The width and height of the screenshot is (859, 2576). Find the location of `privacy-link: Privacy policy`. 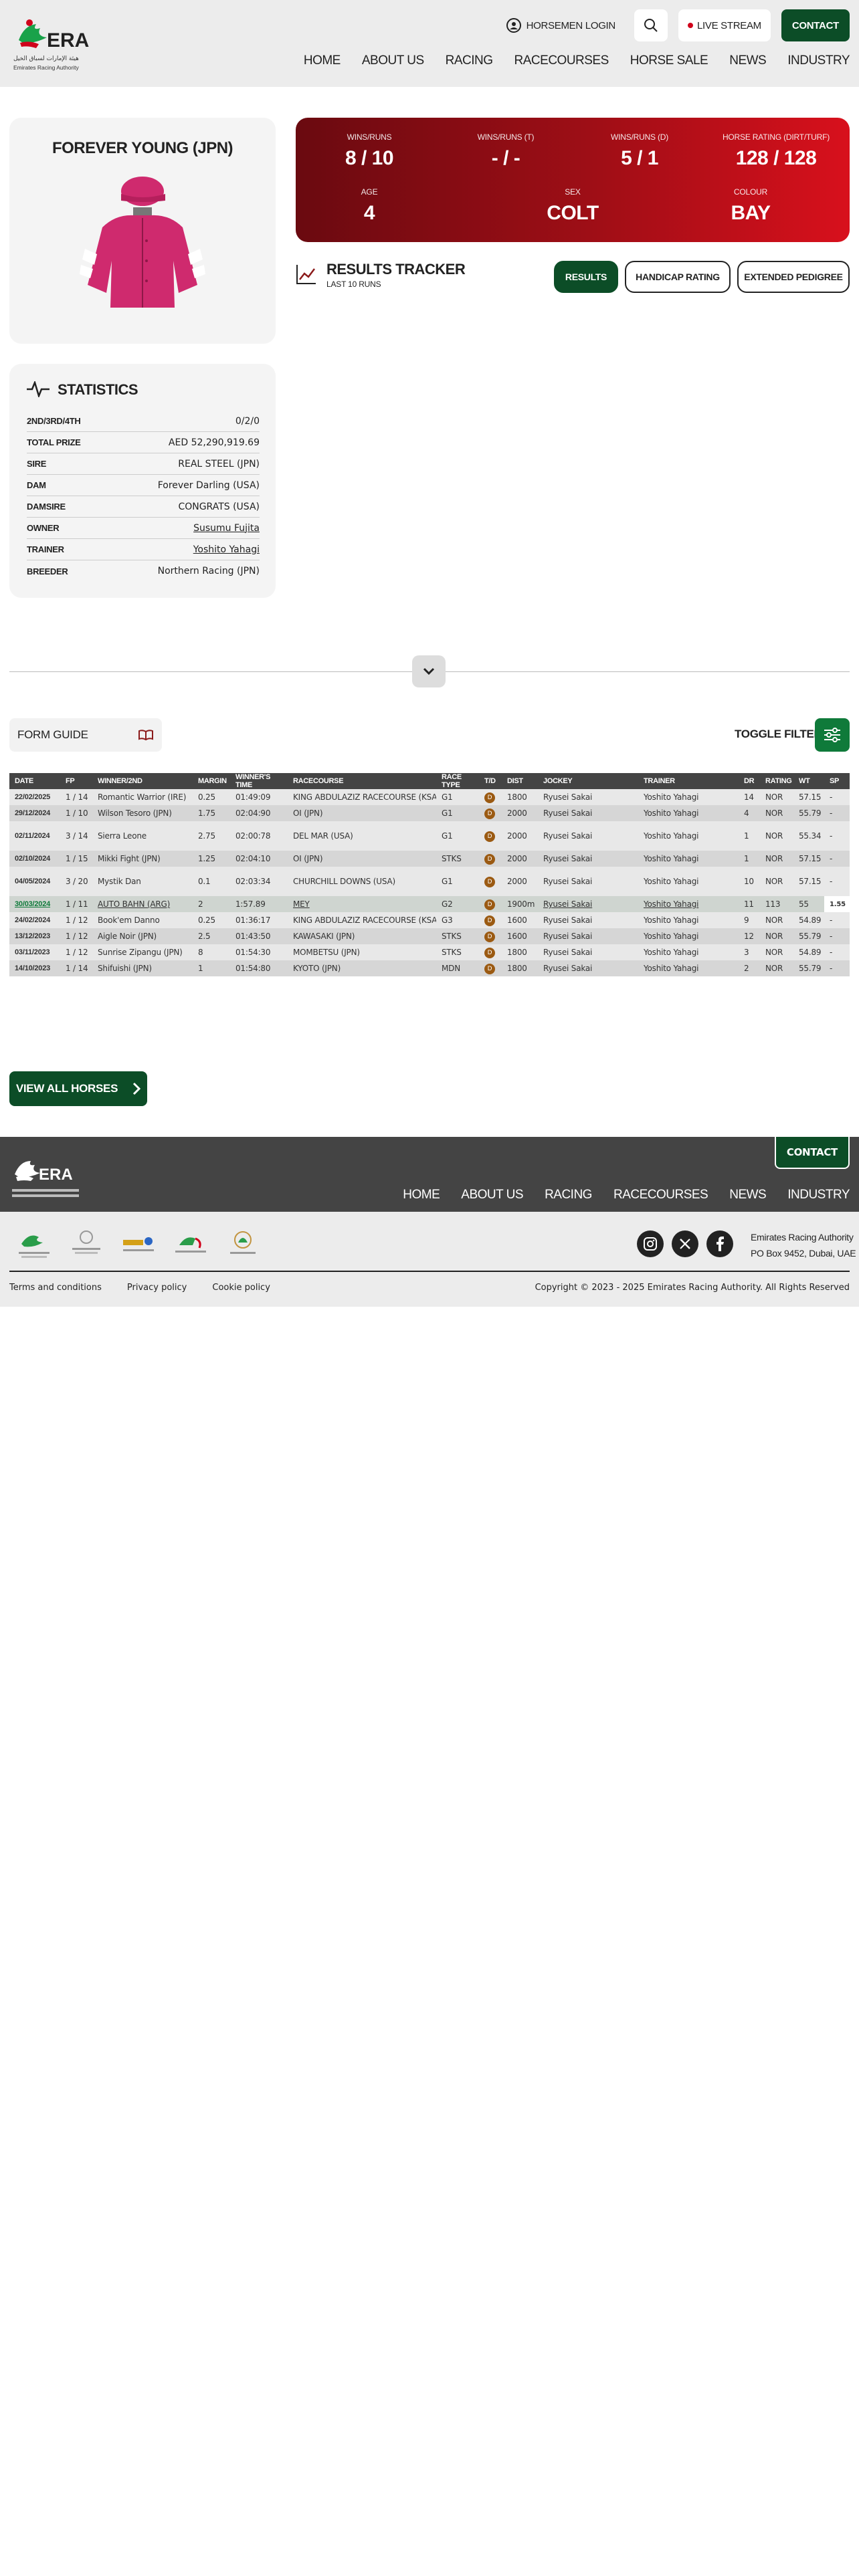

privacy-link: Privacy policy is located at coordinates (157, 1288).